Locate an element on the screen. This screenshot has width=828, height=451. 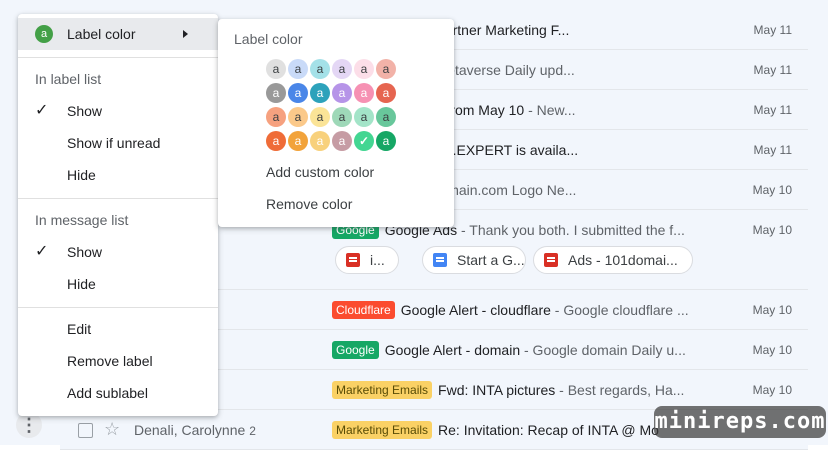
menu-item-hide-message-list: Hide is located at coordinates (118, 284).